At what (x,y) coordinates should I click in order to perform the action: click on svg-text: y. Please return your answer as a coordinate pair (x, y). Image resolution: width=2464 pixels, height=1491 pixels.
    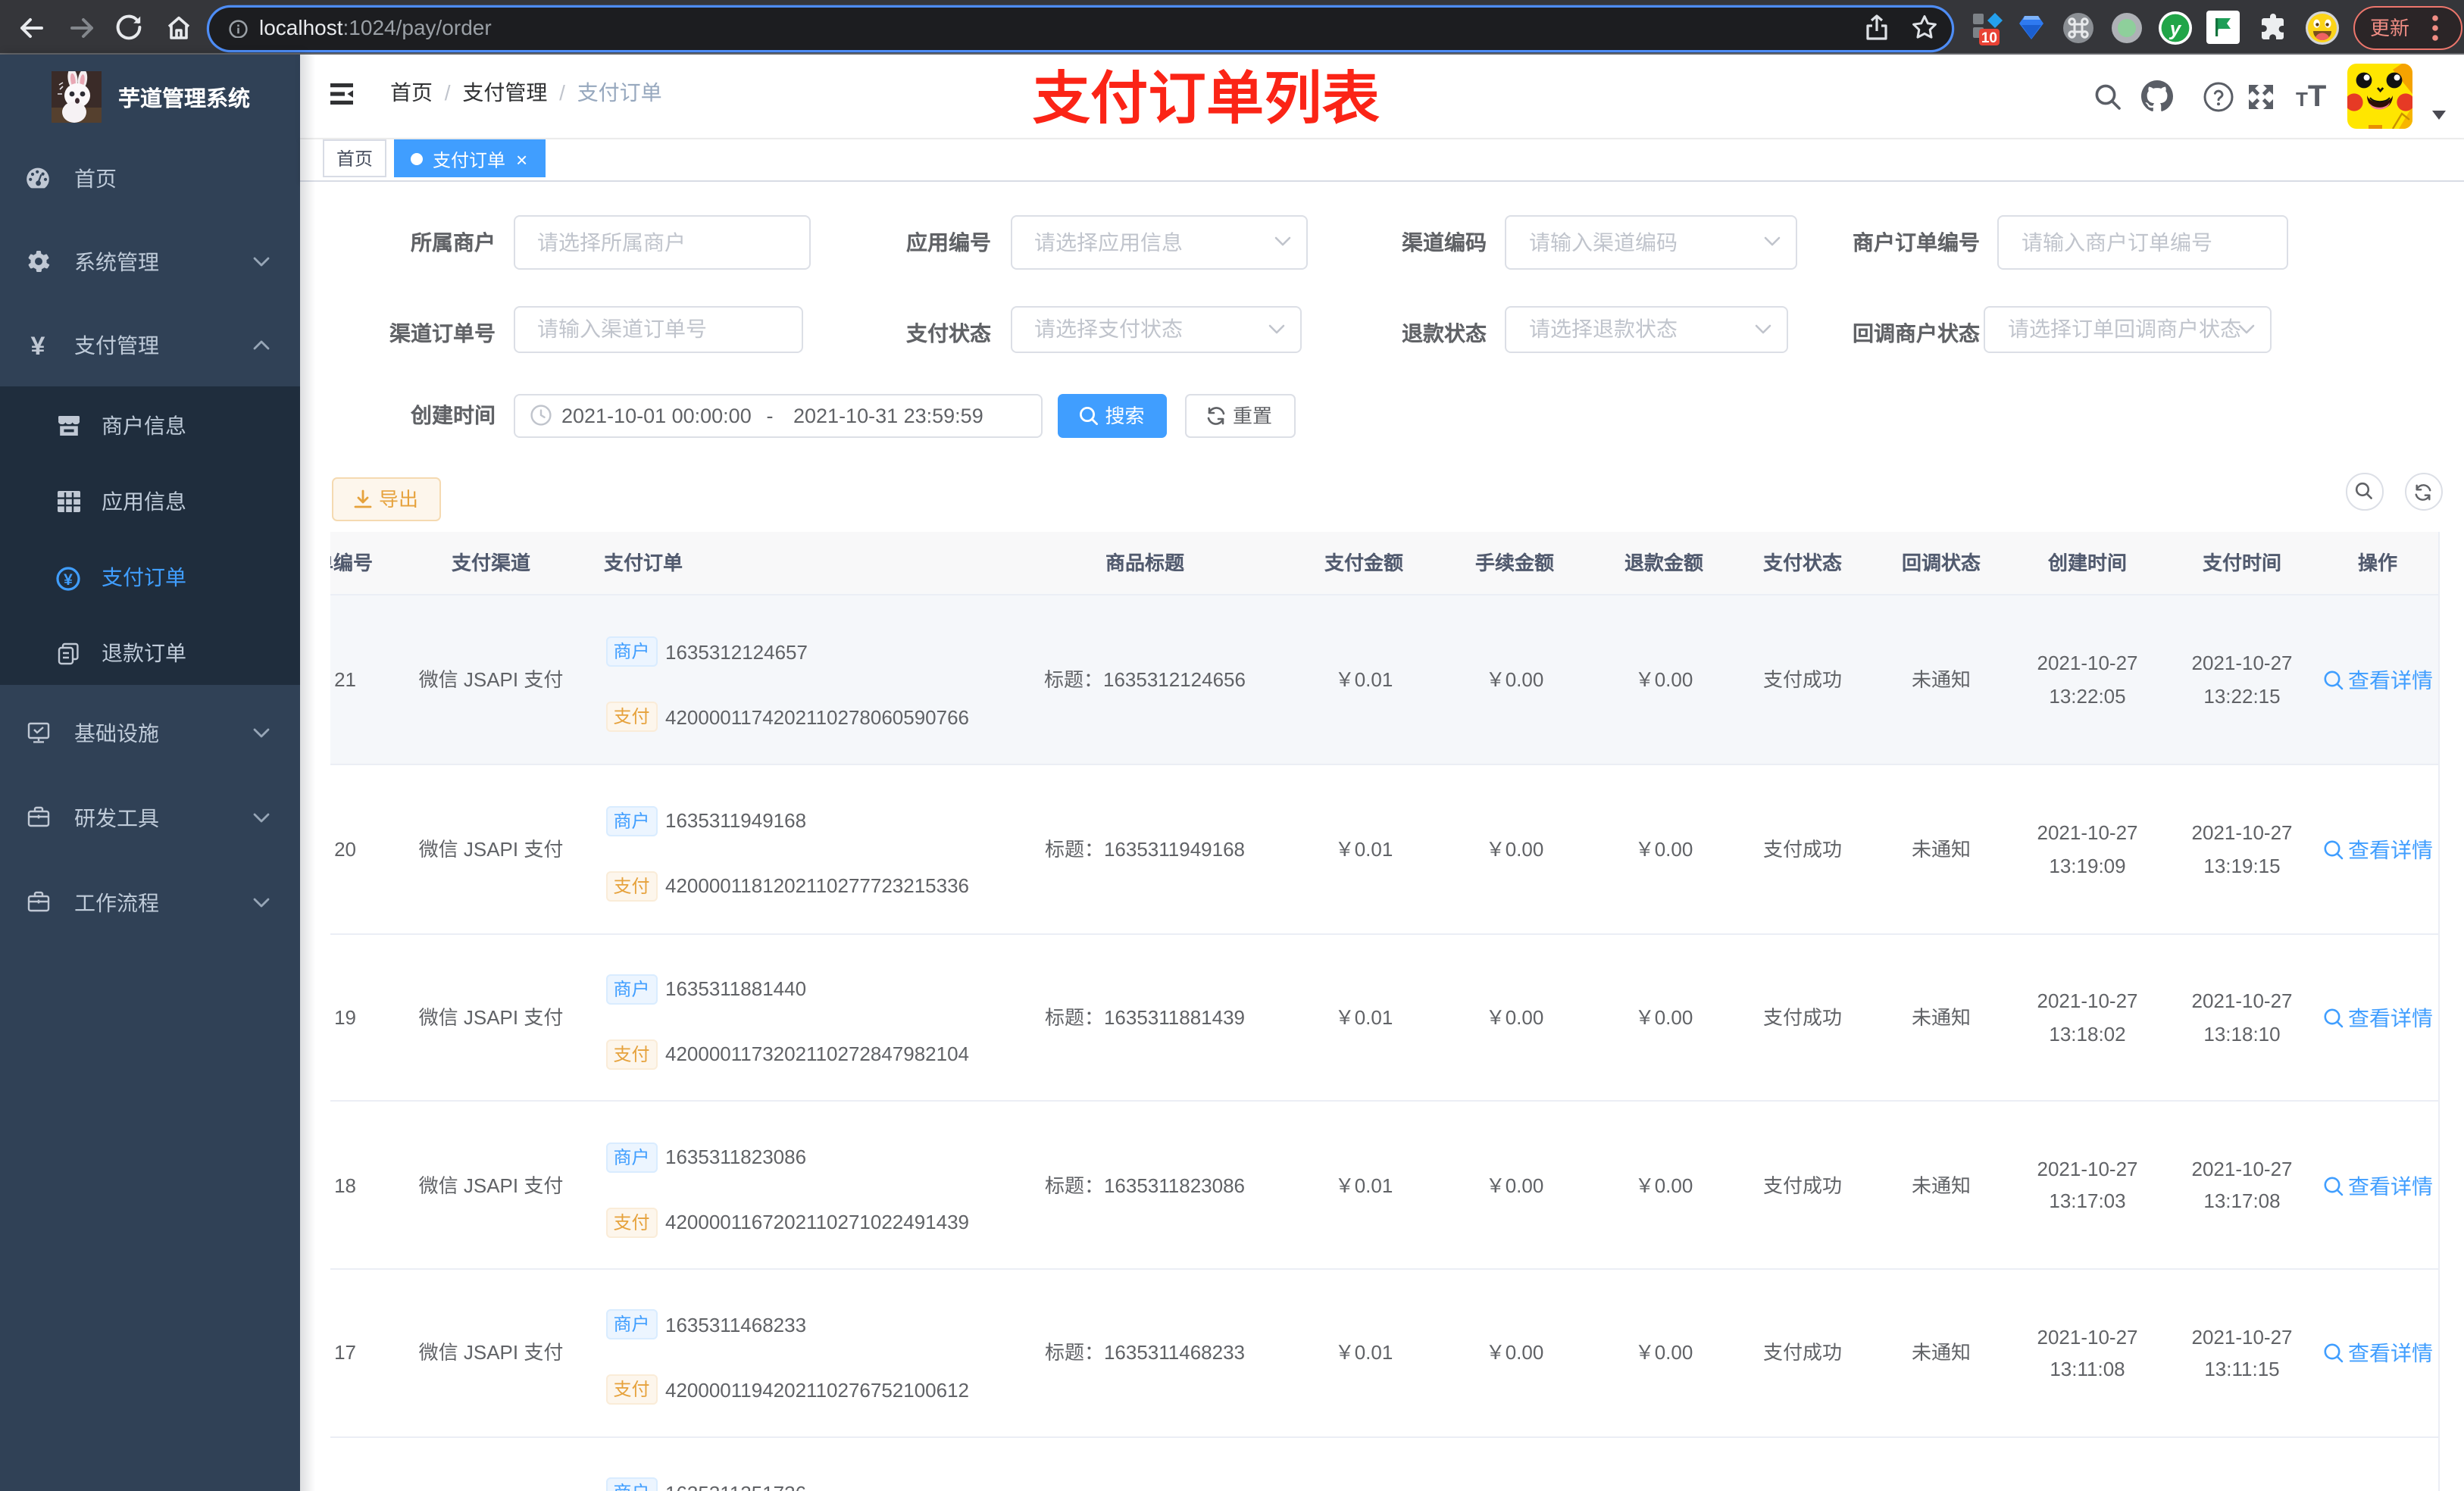
    Looking at the image, I should click on (2175, 28).